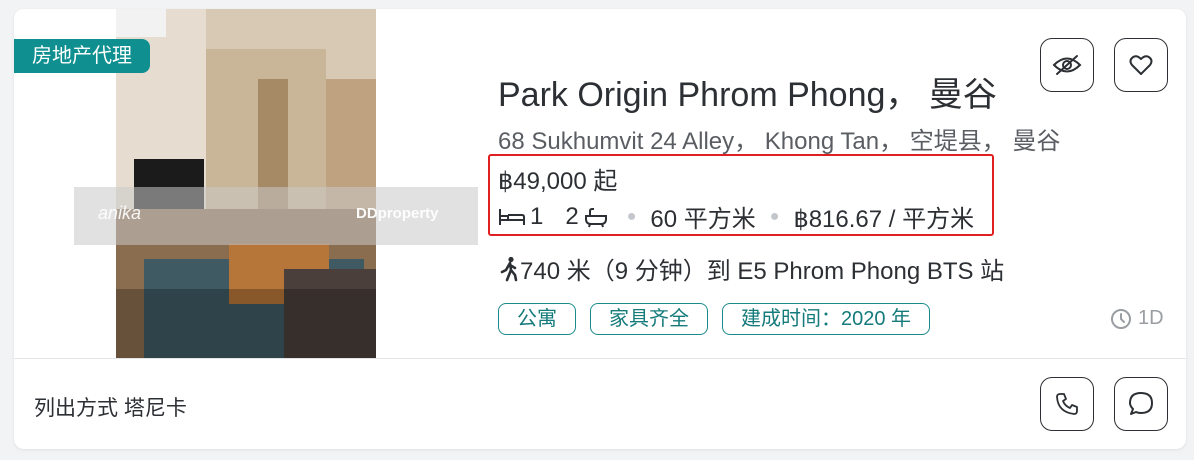  Describe the element at coordinates (537, 216) in the screenshot. I see `bedroom-count: 1` at that location.